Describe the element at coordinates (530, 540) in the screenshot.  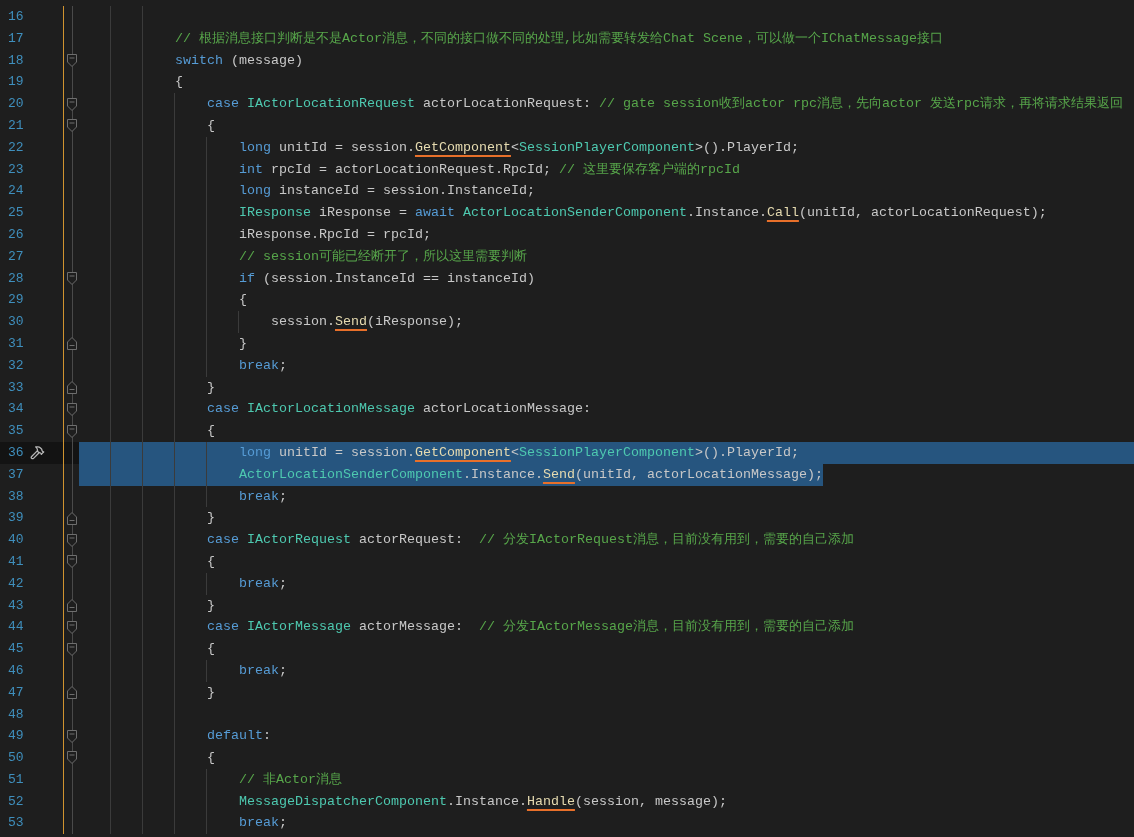
I see `code-line: case IActorRequest actorRequest: // 分发IActorRequest消息，目前没有用到，需要的自己添加` at that location.